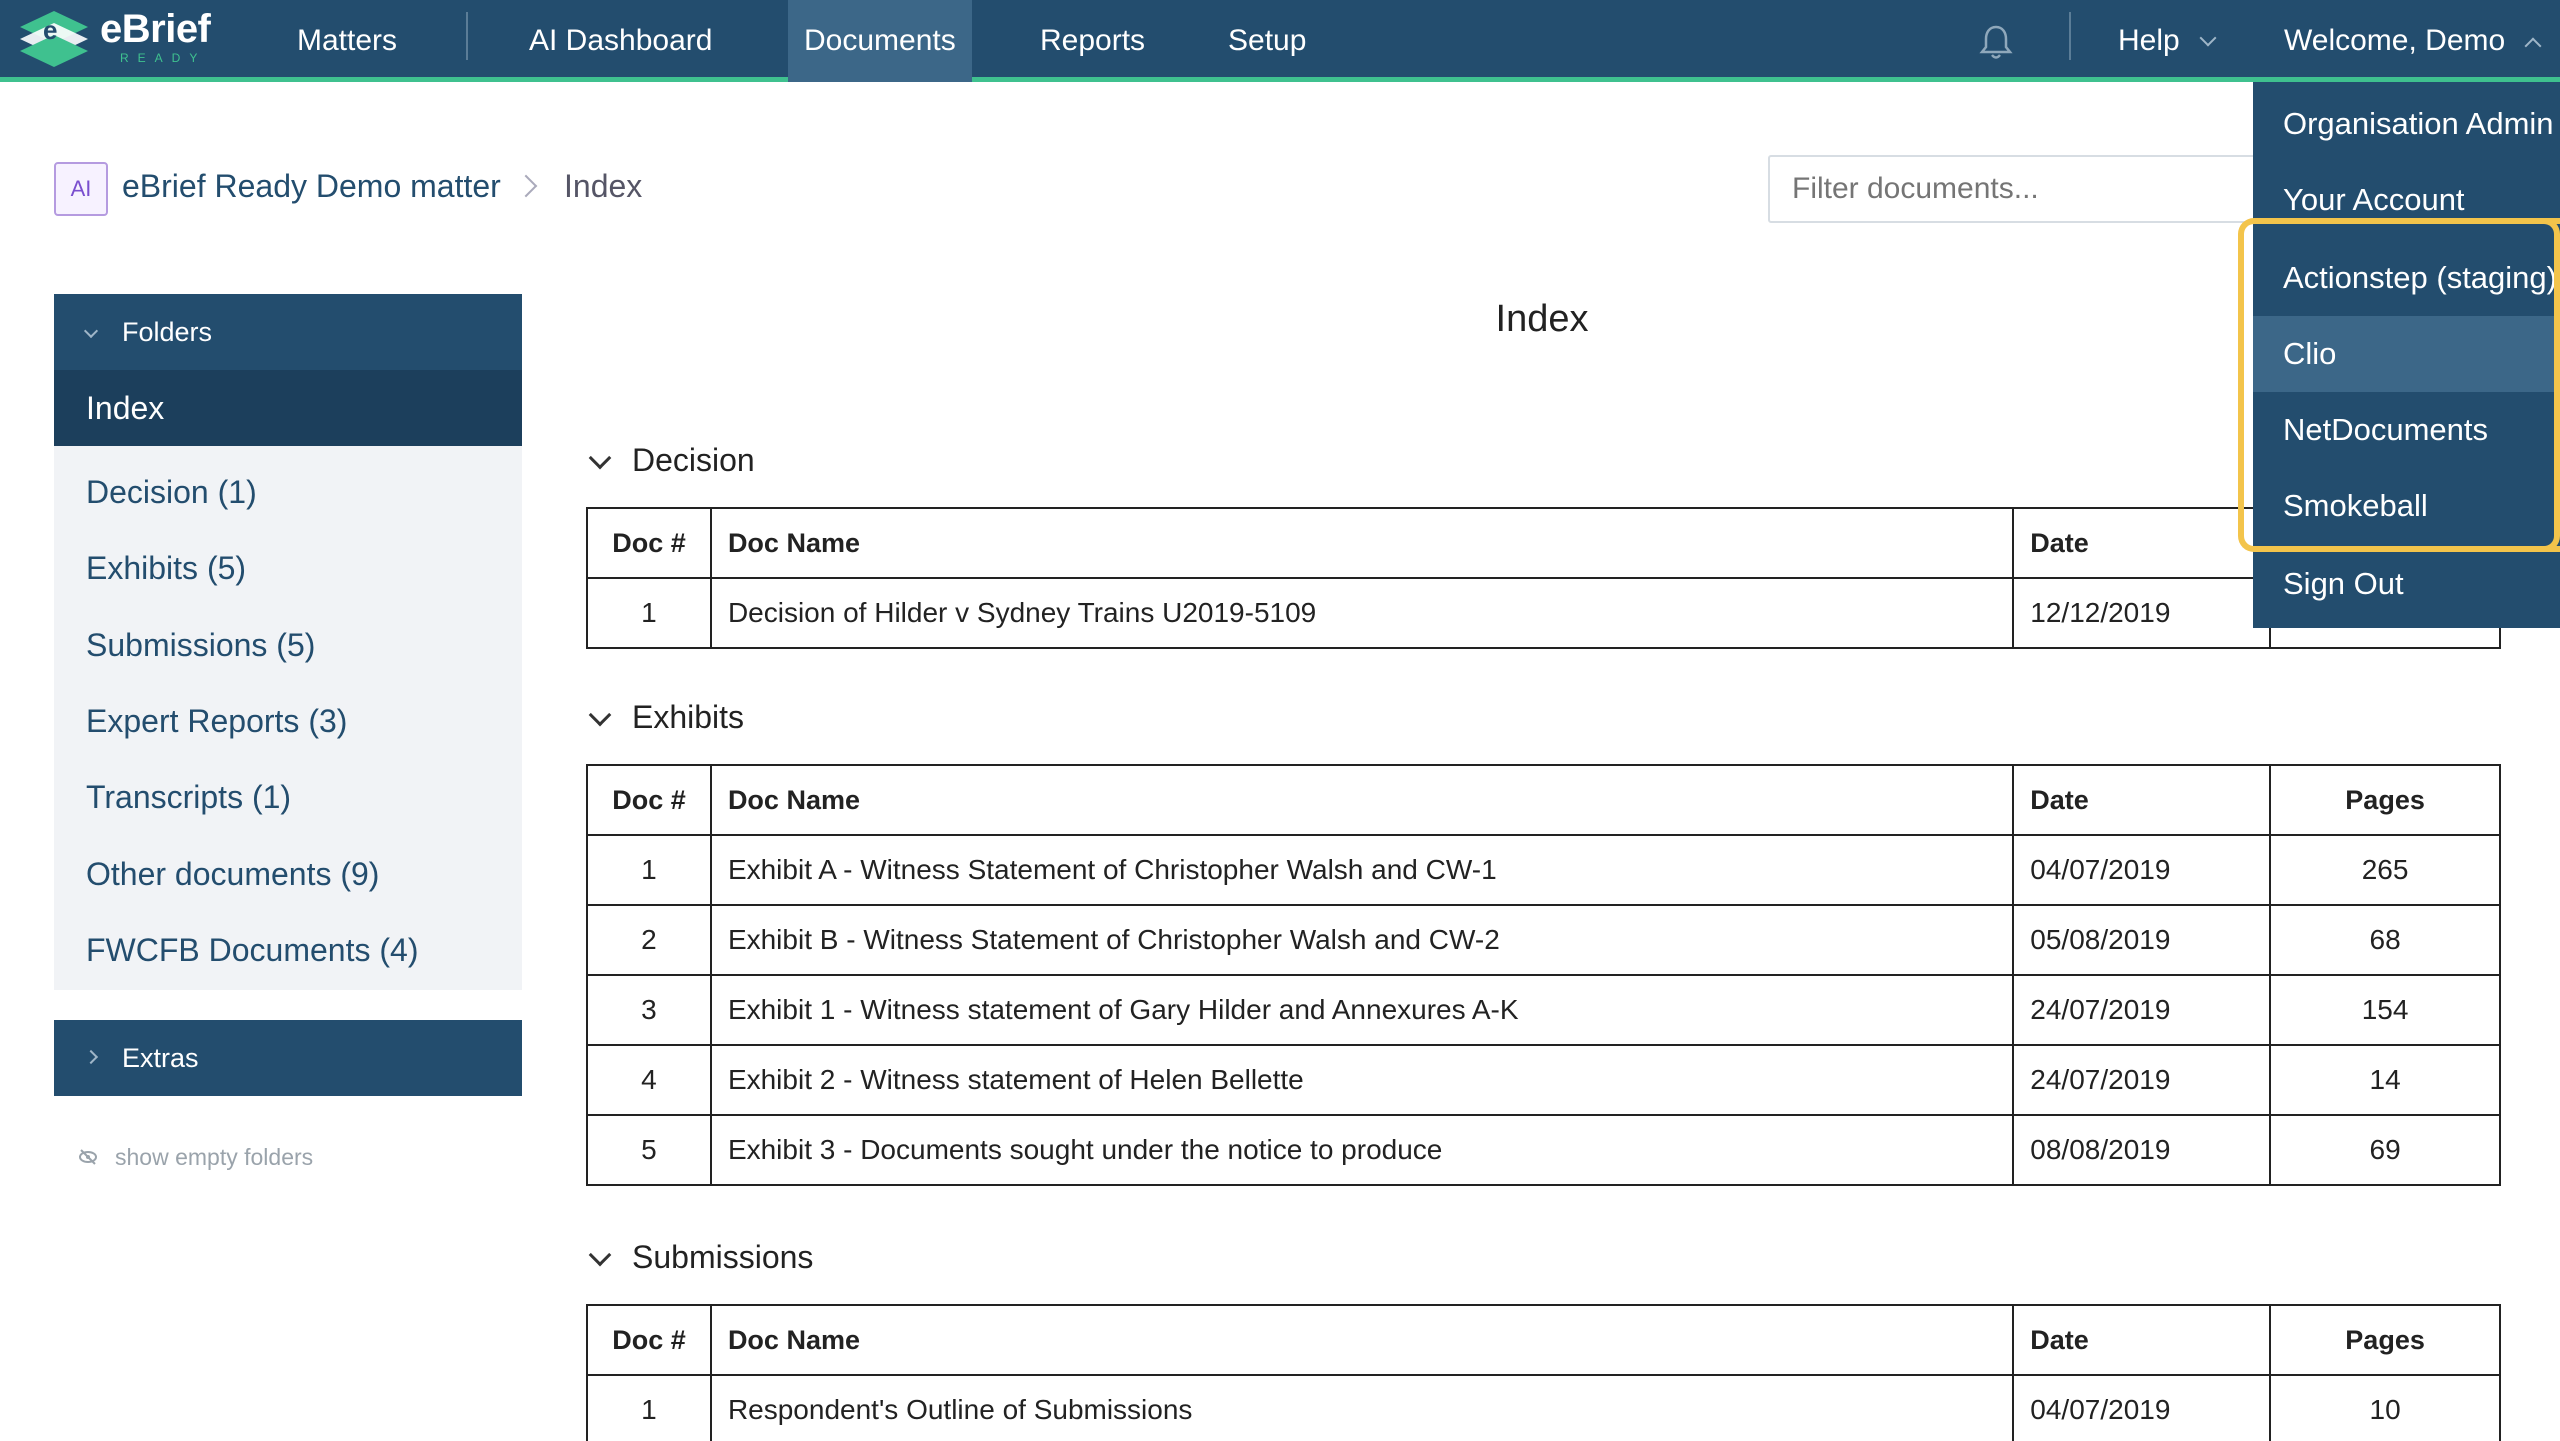 The width and height of the screenshot is (2560, 1441). What do you see at coordinates (722, 1257) in the screenshot?
I see `section-title-submissions: Submissions` at bounding box center [722, 1257].